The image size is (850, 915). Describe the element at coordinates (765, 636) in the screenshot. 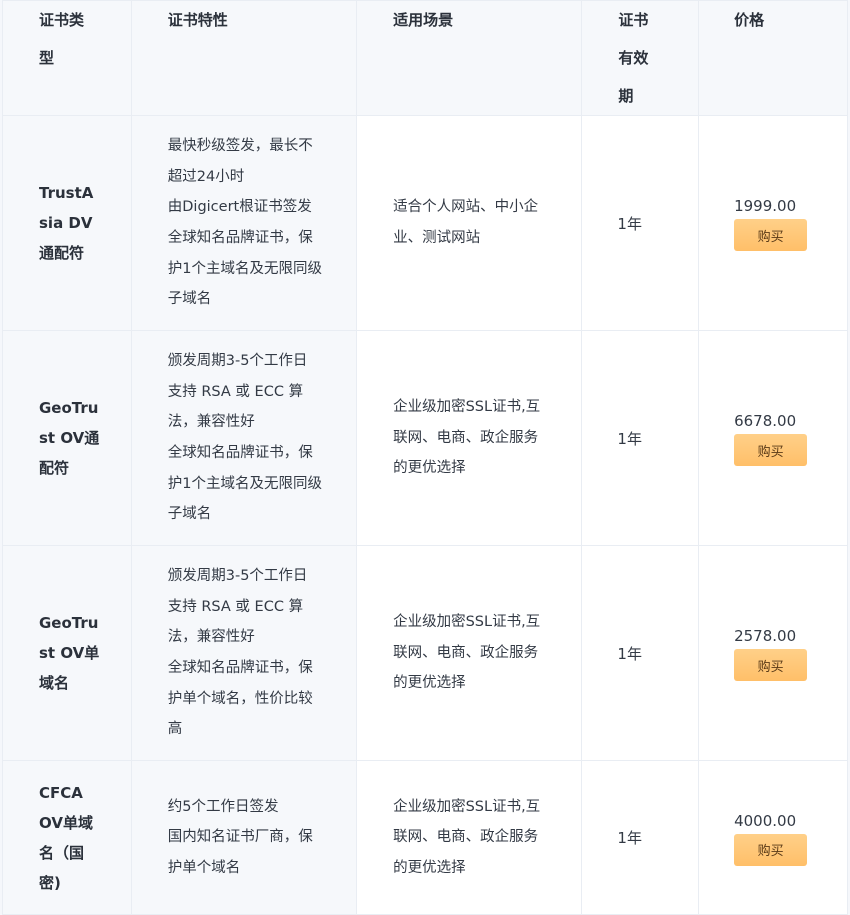

I see `price-value: 2578.00` at that location.